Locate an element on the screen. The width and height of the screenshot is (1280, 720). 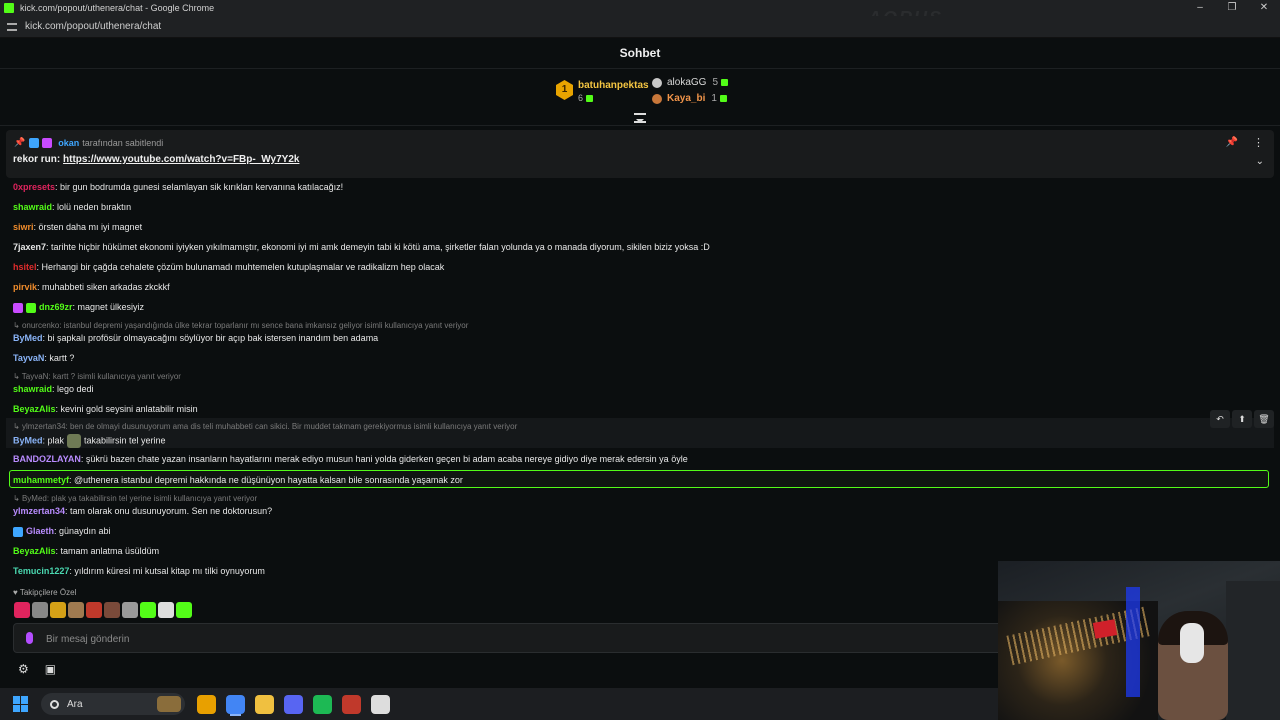
leaderboard-third-name: Kaya_bi is located at coordinates (686, 98).